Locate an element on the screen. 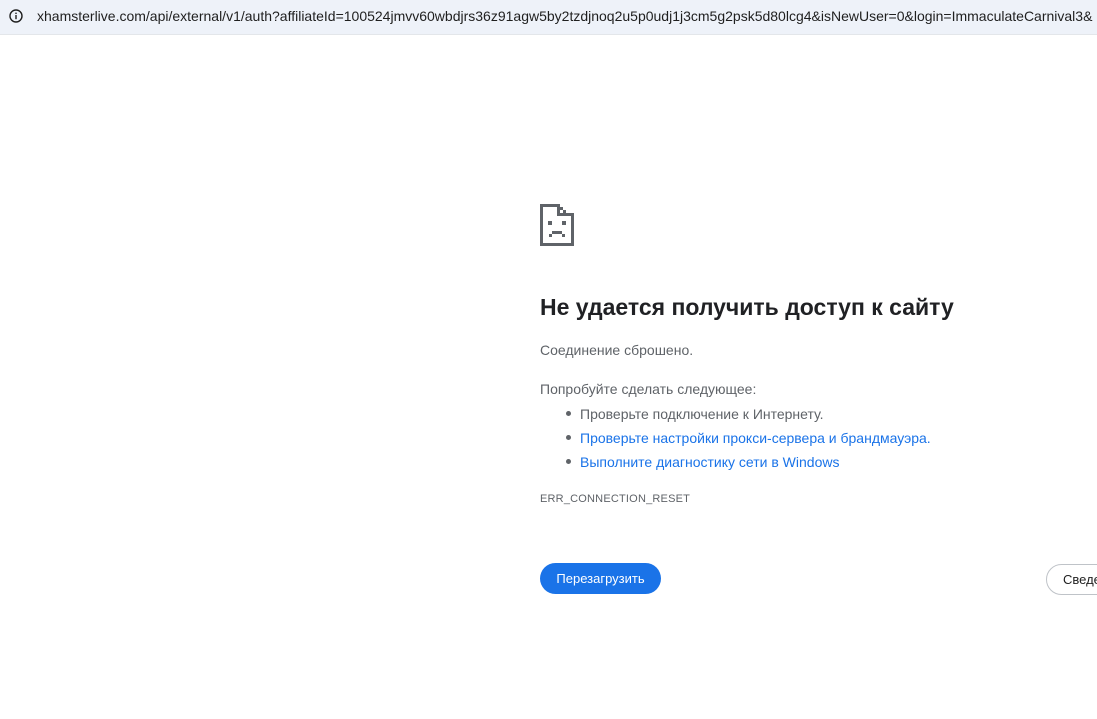  suggestions-heading: Попробуйте сделать следующее: is located at coordinates (648, 389).